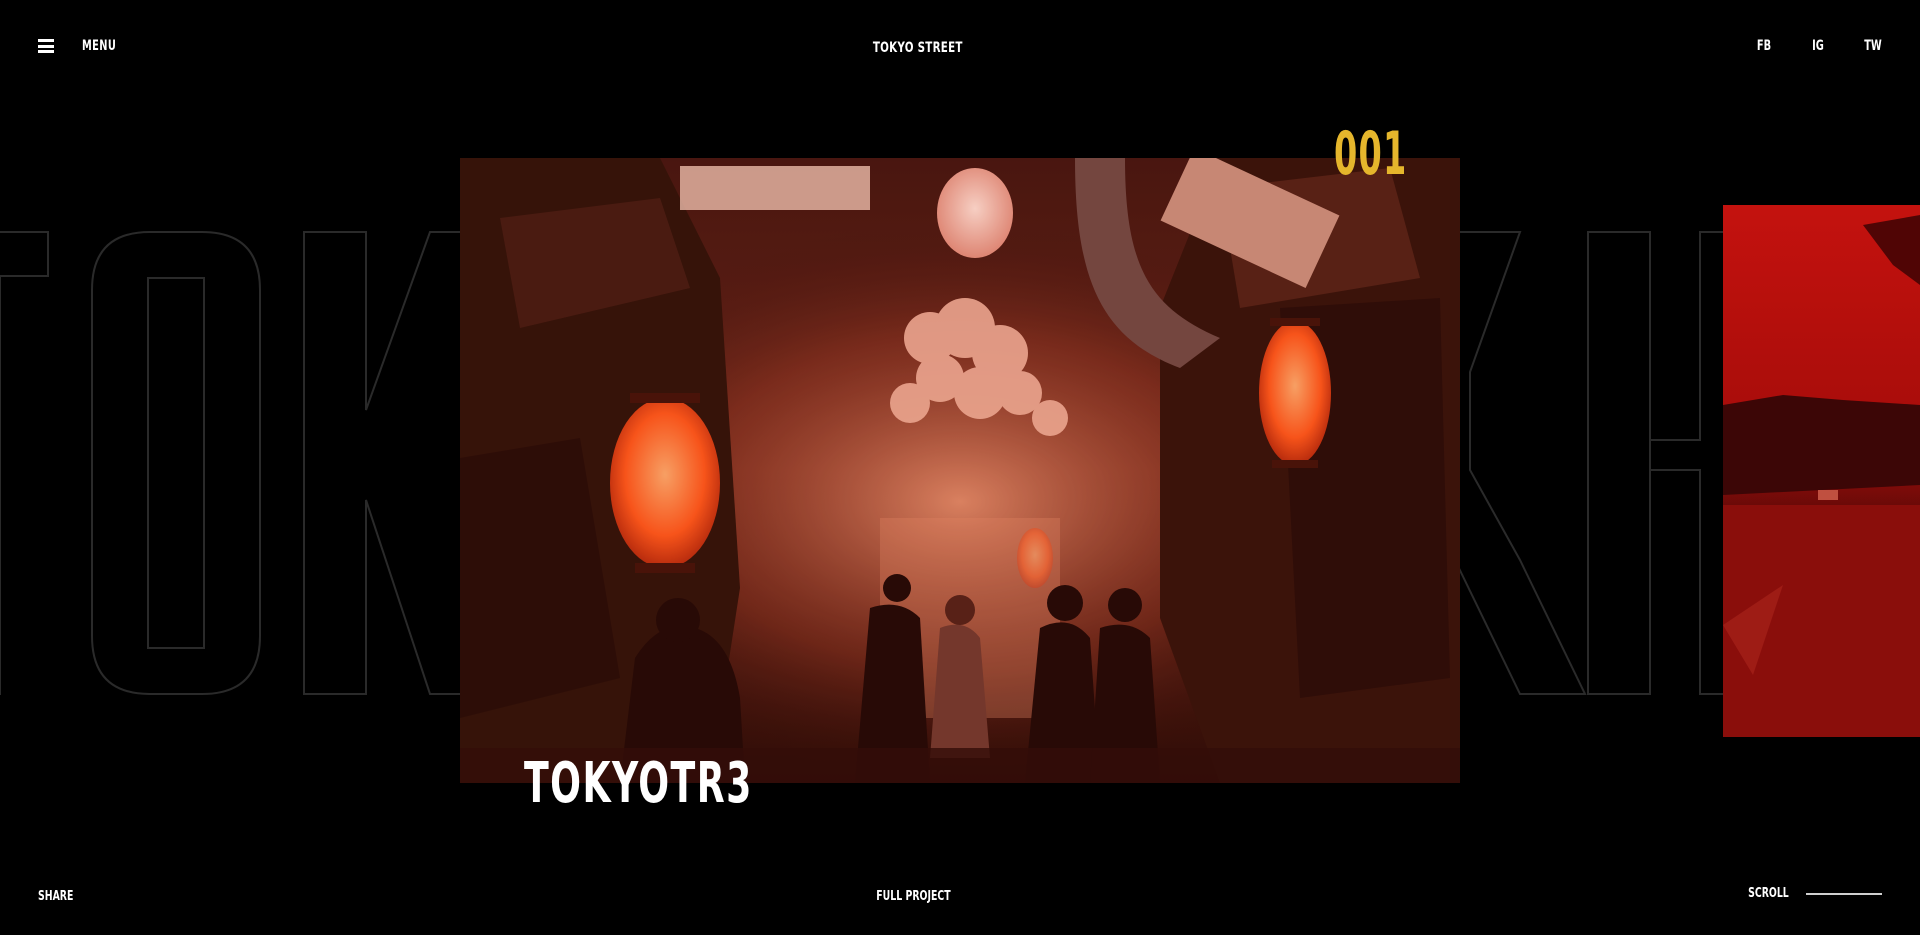  Describe the element at coordinates (1764, 46) in the screenshot. I see `social-link-fb: FB` at that location.